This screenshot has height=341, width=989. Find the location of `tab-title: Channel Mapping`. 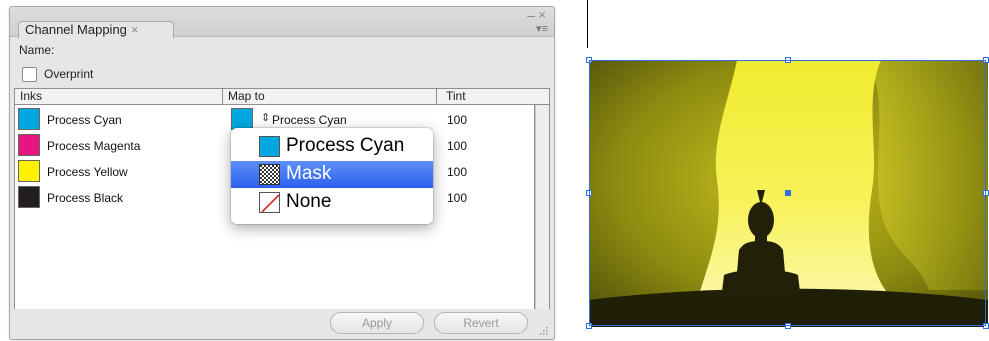

tab-title: Channel Mapping is located at coordinates (76, 29).